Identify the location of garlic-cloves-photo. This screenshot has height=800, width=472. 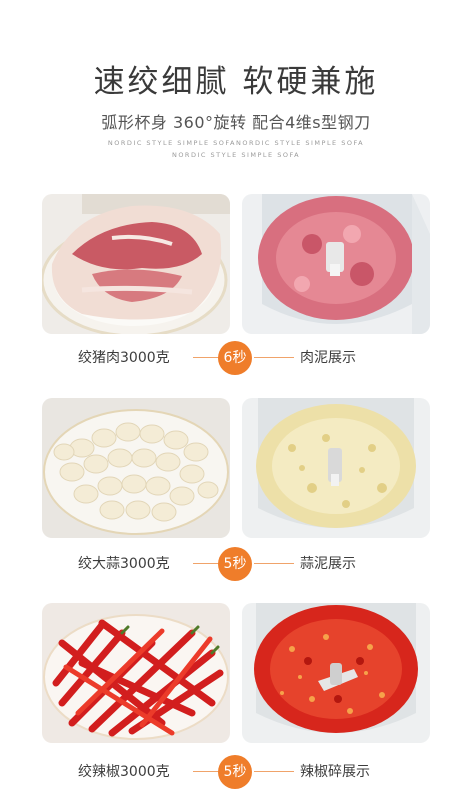
(136, 468).